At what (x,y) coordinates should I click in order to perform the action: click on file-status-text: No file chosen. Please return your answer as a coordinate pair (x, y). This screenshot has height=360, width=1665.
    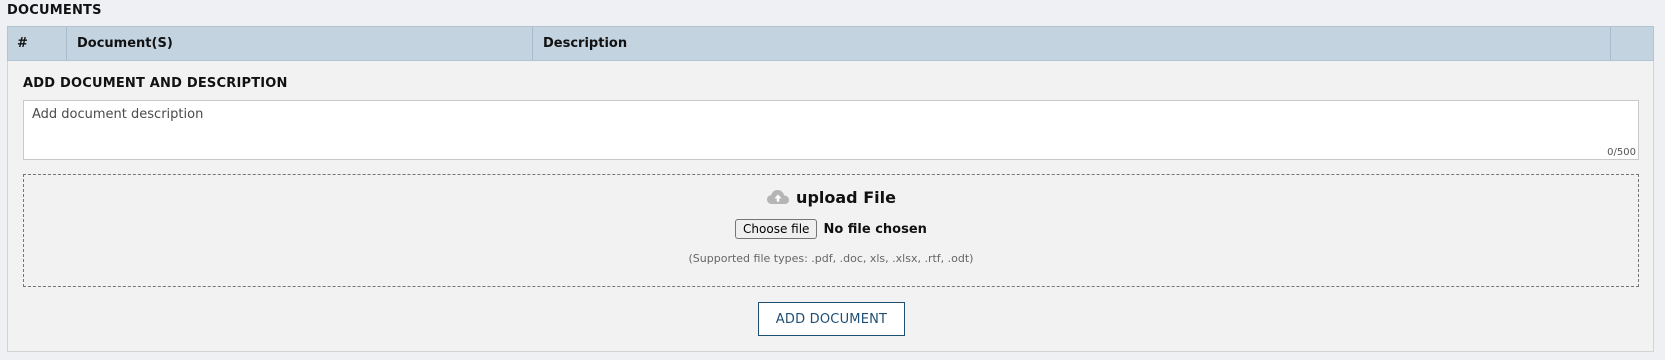
    Looking at the image, I should click on (875, 229).